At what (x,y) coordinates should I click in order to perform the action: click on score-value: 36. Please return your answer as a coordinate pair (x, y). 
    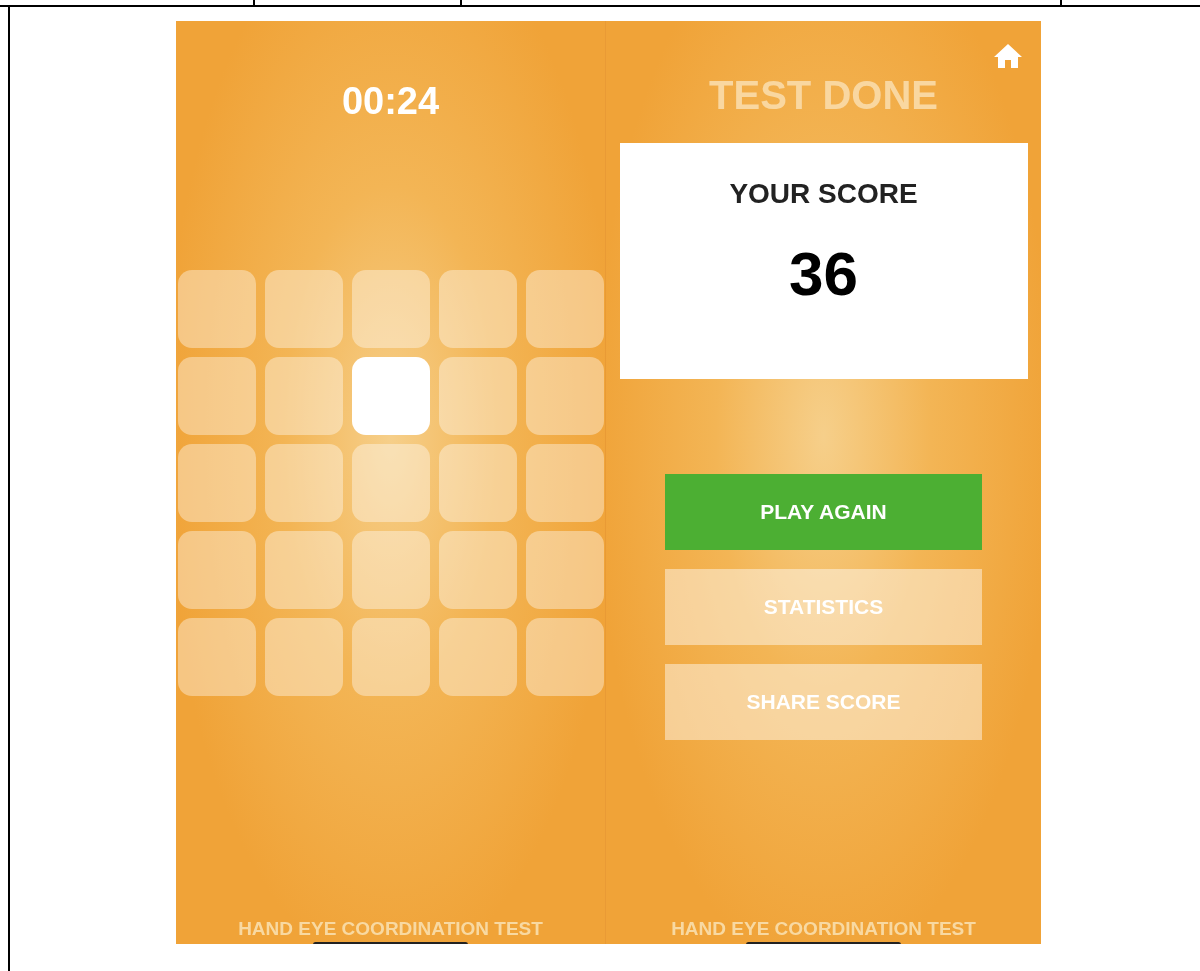
    Looking at the image, I should click on (823, 274).